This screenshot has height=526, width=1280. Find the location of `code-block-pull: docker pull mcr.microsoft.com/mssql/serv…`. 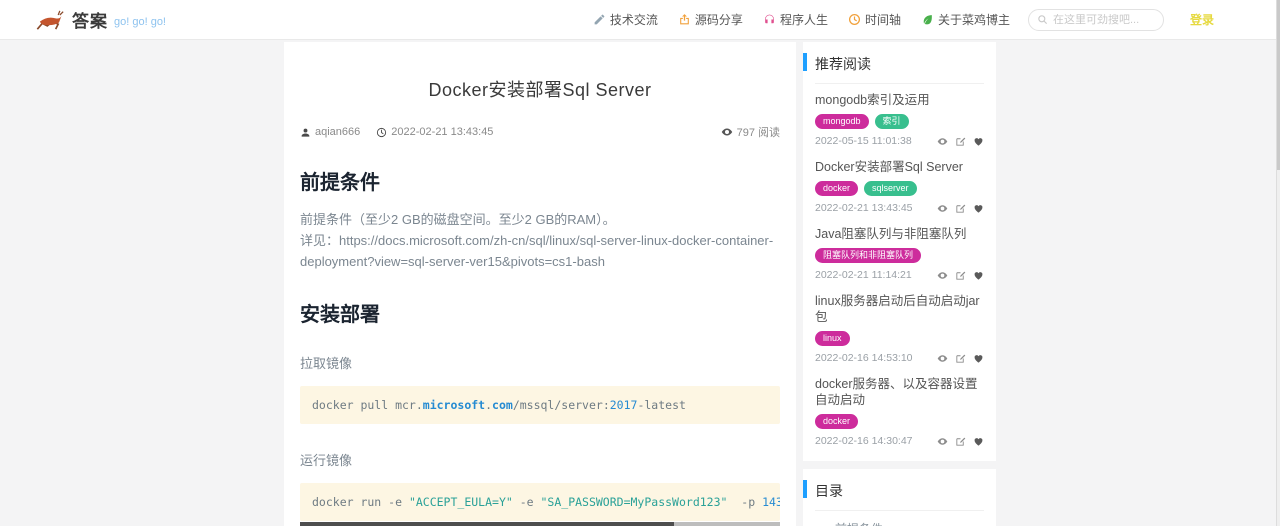

code-block-pull: docker pull mcr.microsoft.com/mssql/serv… is located at coordinates (540, 405).